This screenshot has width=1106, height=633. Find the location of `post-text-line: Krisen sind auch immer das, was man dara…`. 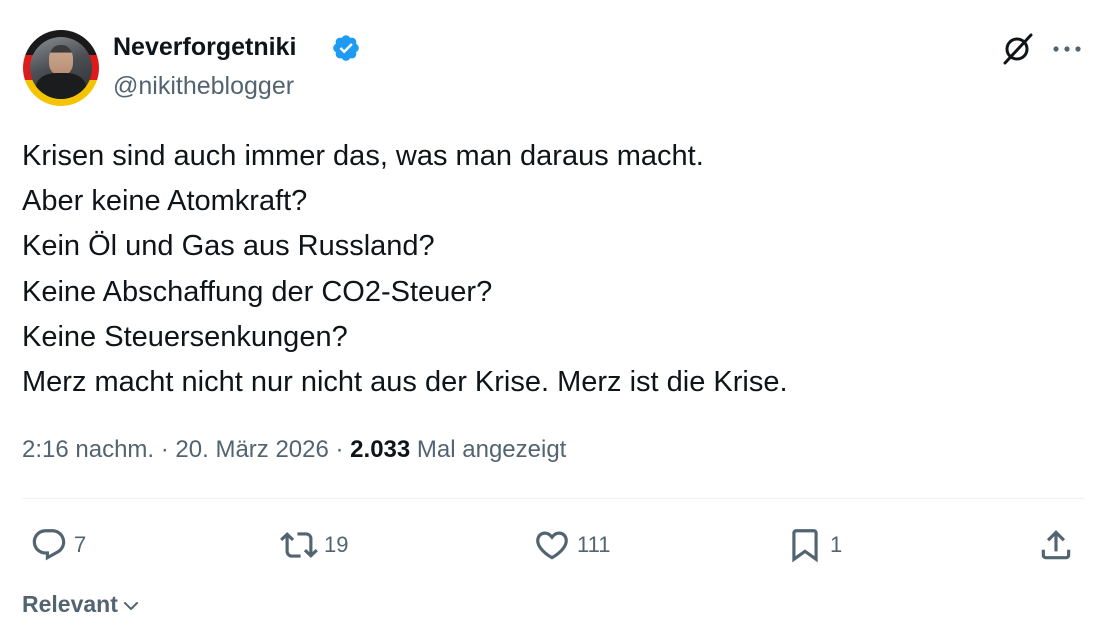

post-text-line: Krisen sind auch immer das, was man dara… is located at coordinates (363, 156).